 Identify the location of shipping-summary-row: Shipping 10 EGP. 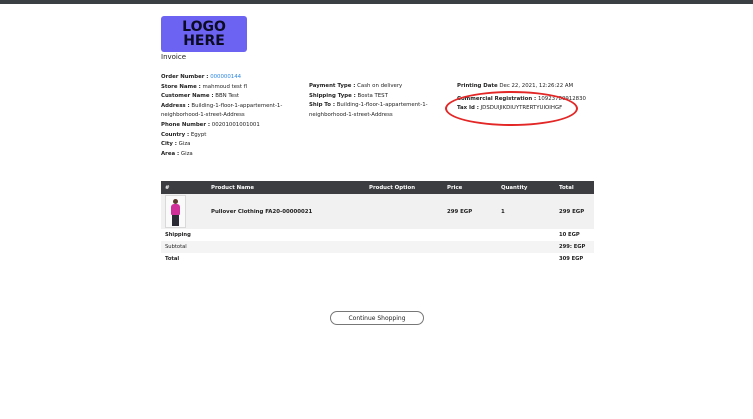
(377, 235).